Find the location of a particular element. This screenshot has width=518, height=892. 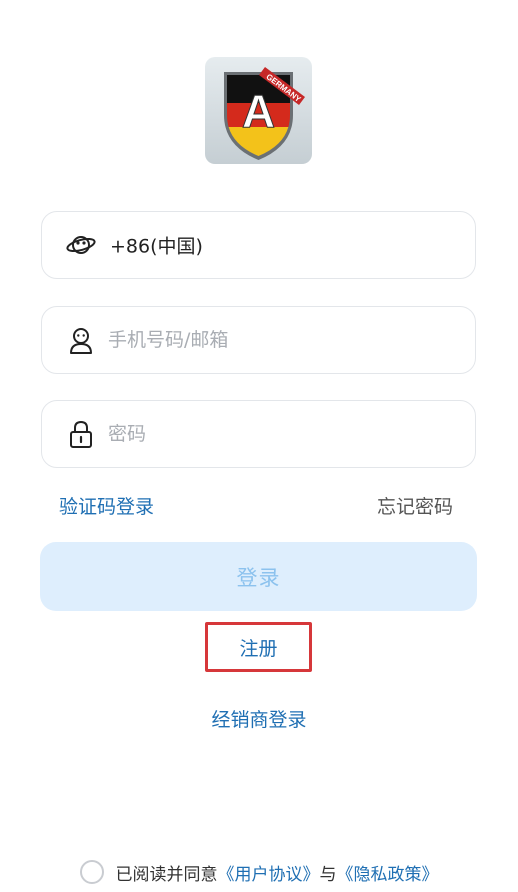

logo-letter: A is located at coordinates (258, 111).